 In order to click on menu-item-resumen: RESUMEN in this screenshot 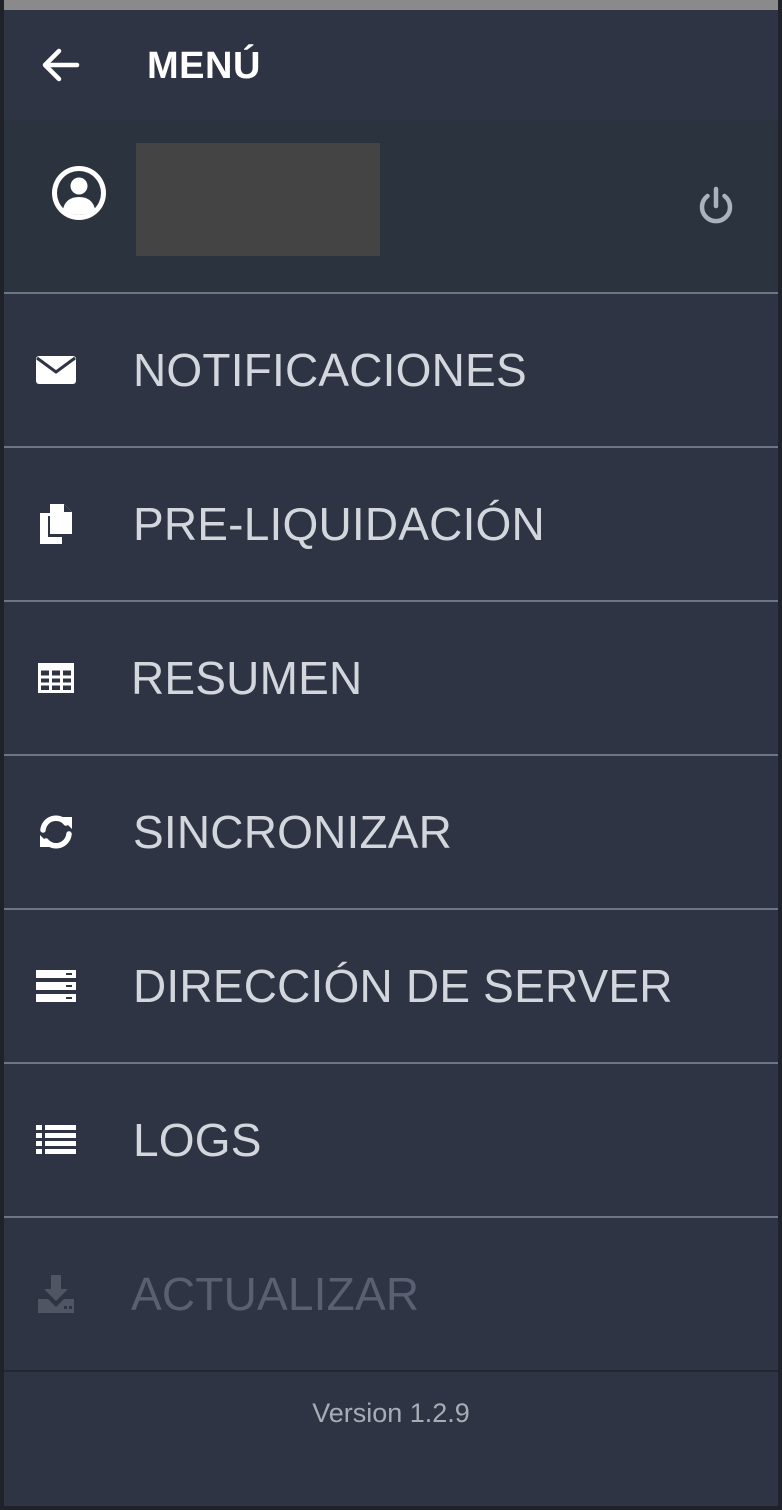, I will do `click(391, 679)`.